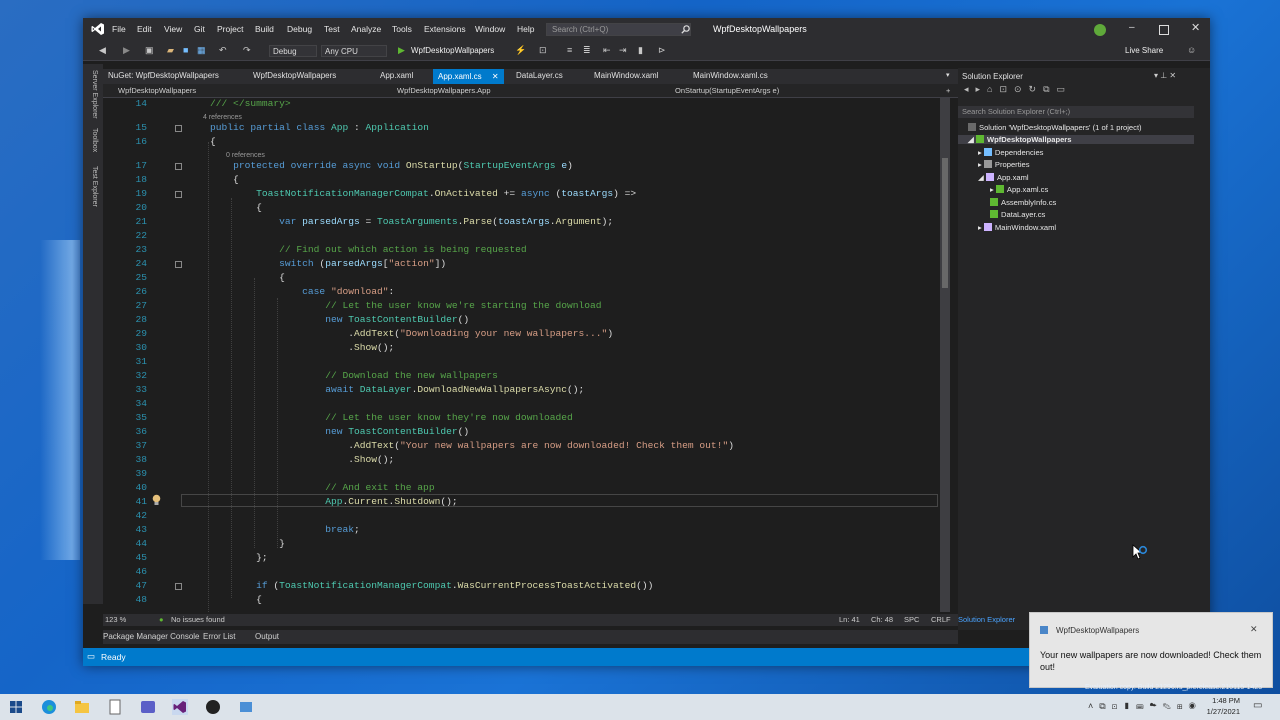  I want to click on tree-item-assemblyinfo: AssemblyInfo.cs, so click(1023, 202).